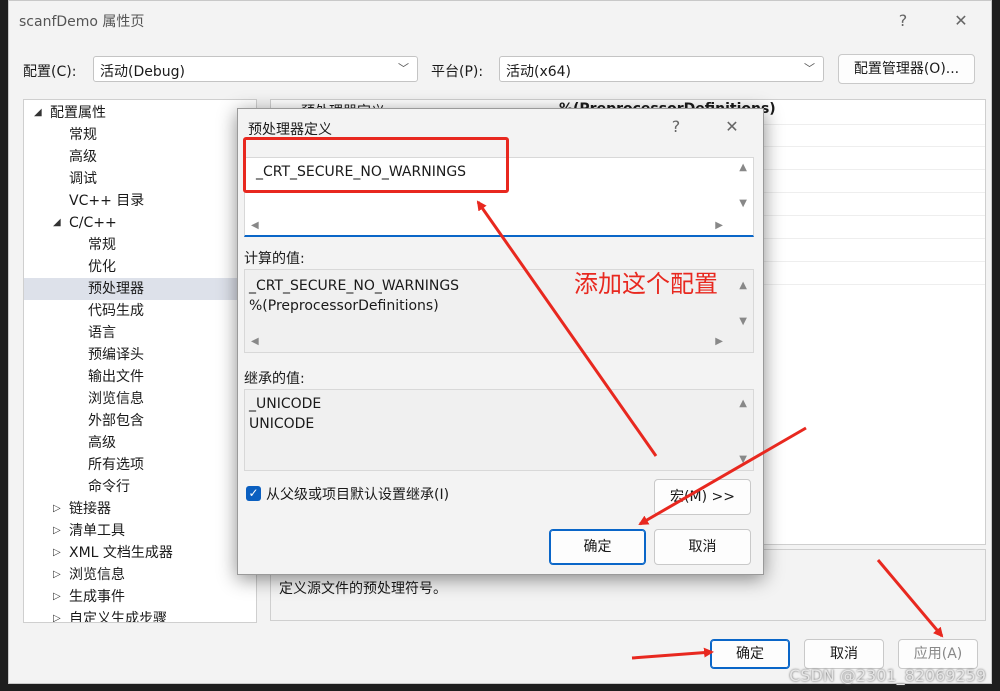  What do you see at coordinates (910, 598) in the screenshot?
I see `arrow-to-apply` at bounding box center [910, 598].